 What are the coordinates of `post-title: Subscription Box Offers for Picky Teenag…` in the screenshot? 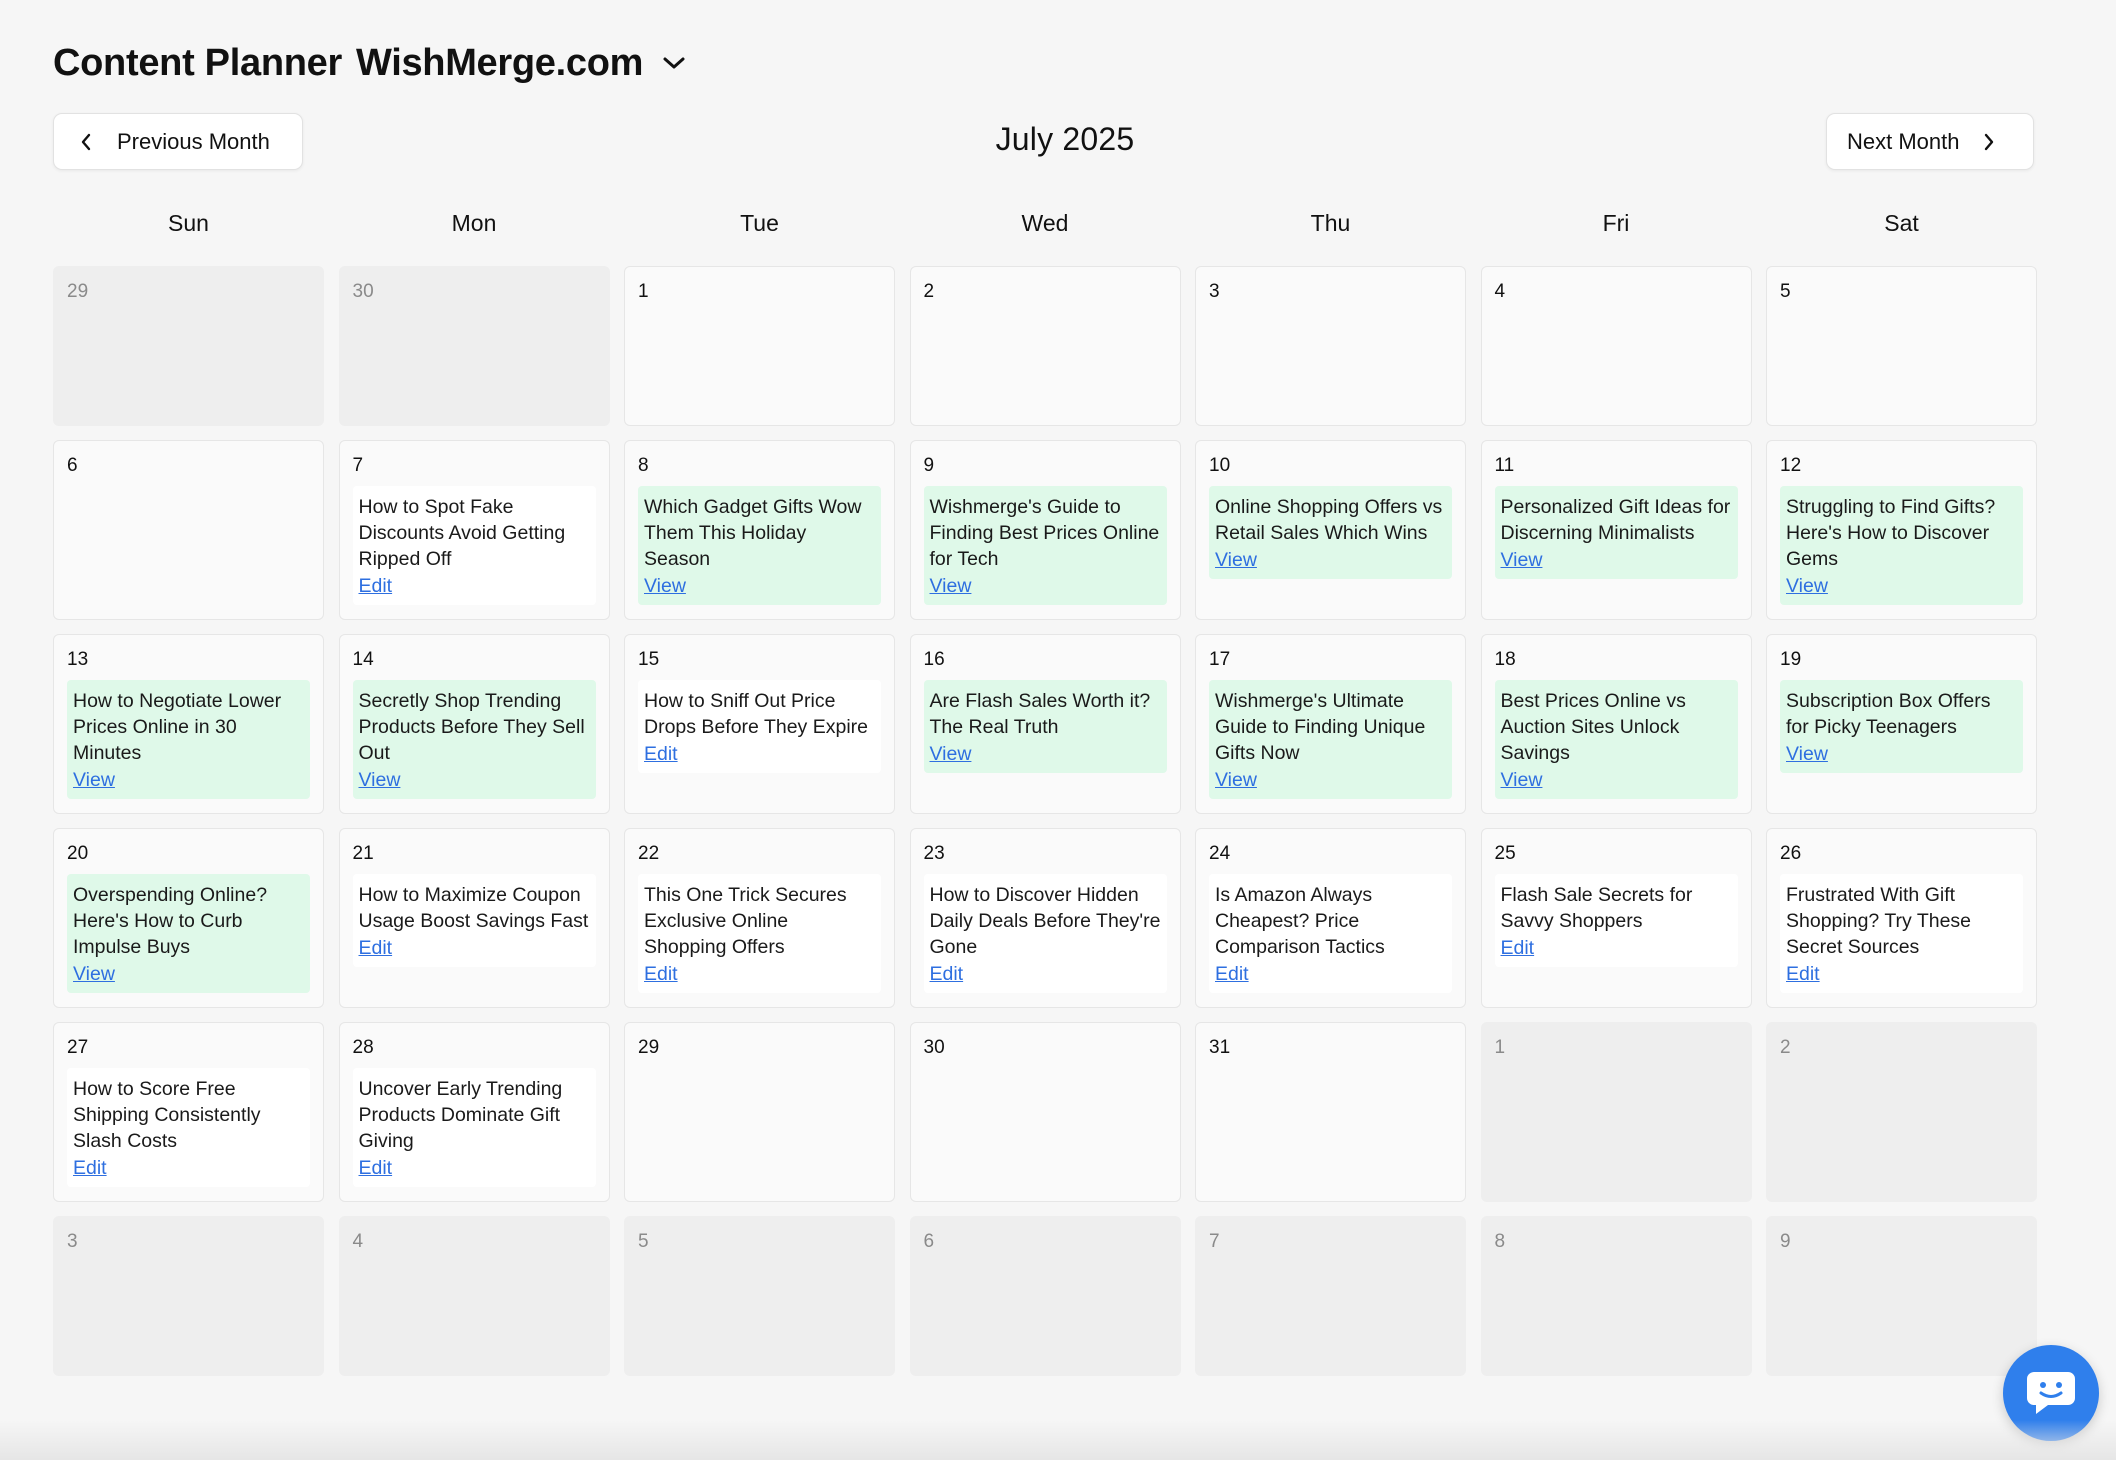 It's located at (1888, 714).